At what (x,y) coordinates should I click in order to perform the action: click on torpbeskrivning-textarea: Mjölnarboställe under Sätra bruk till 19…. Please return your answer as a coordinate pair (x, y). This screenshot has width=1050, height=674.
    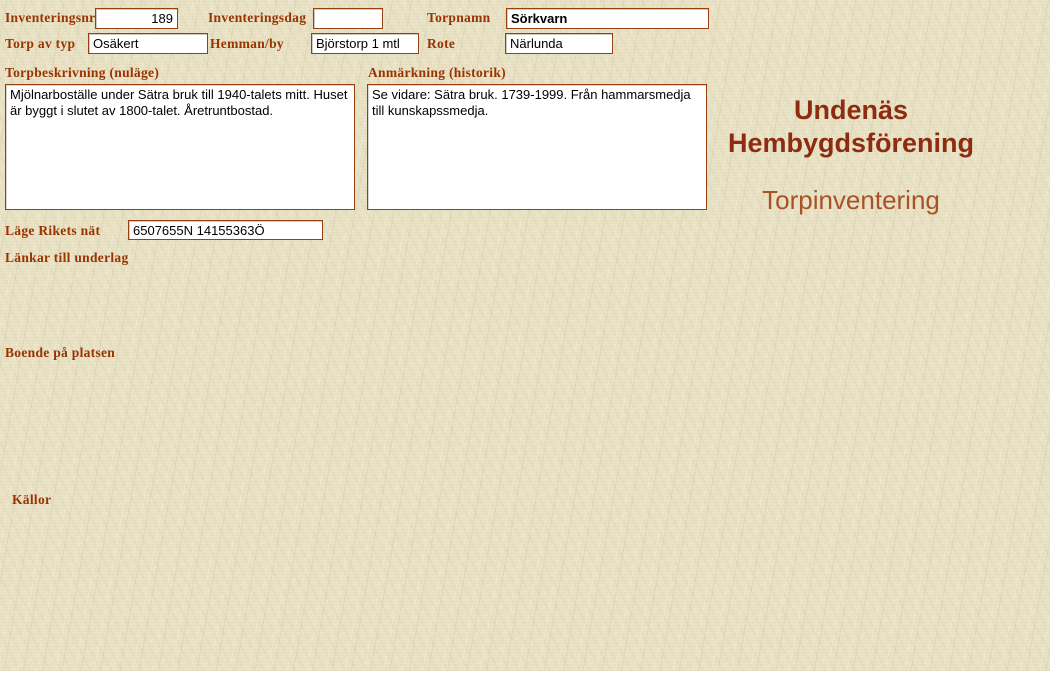
    Looking at the image, I should click on (180, 147).